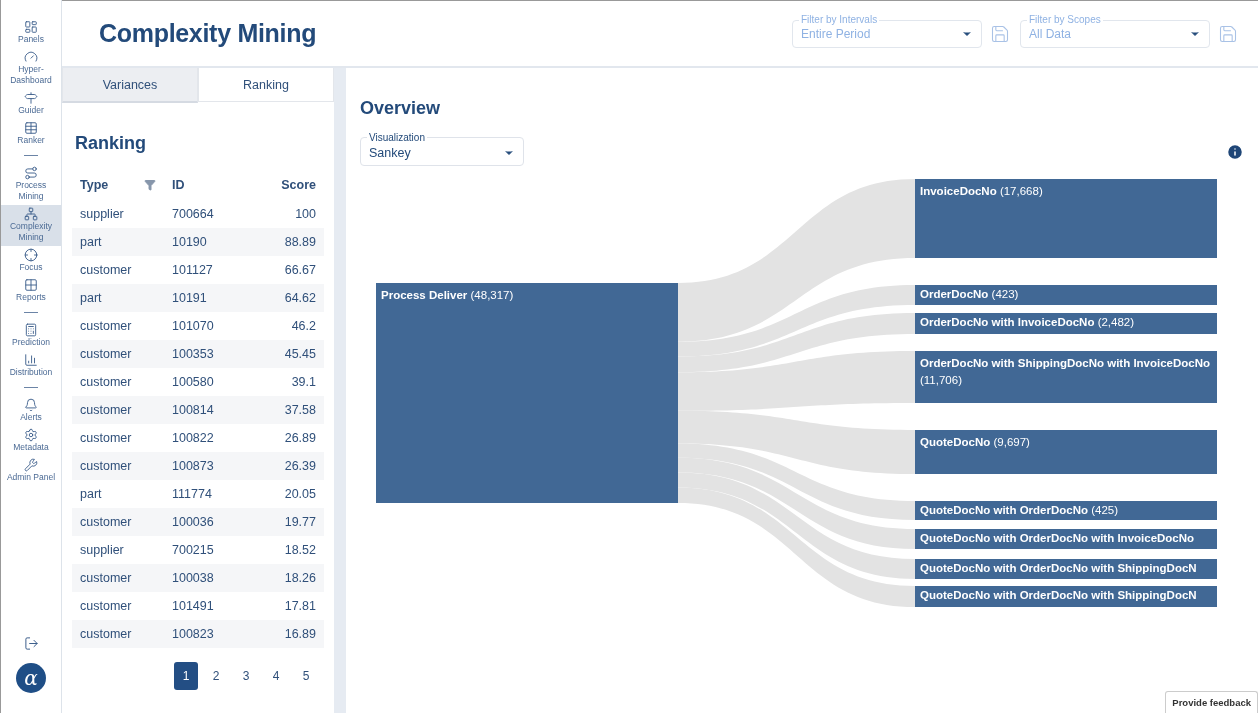 This screenshot has width=1258, height=713. Describe the element at coordinates (192, 494) in the screenshot. I see `table-cell-text: 111774` at that location.